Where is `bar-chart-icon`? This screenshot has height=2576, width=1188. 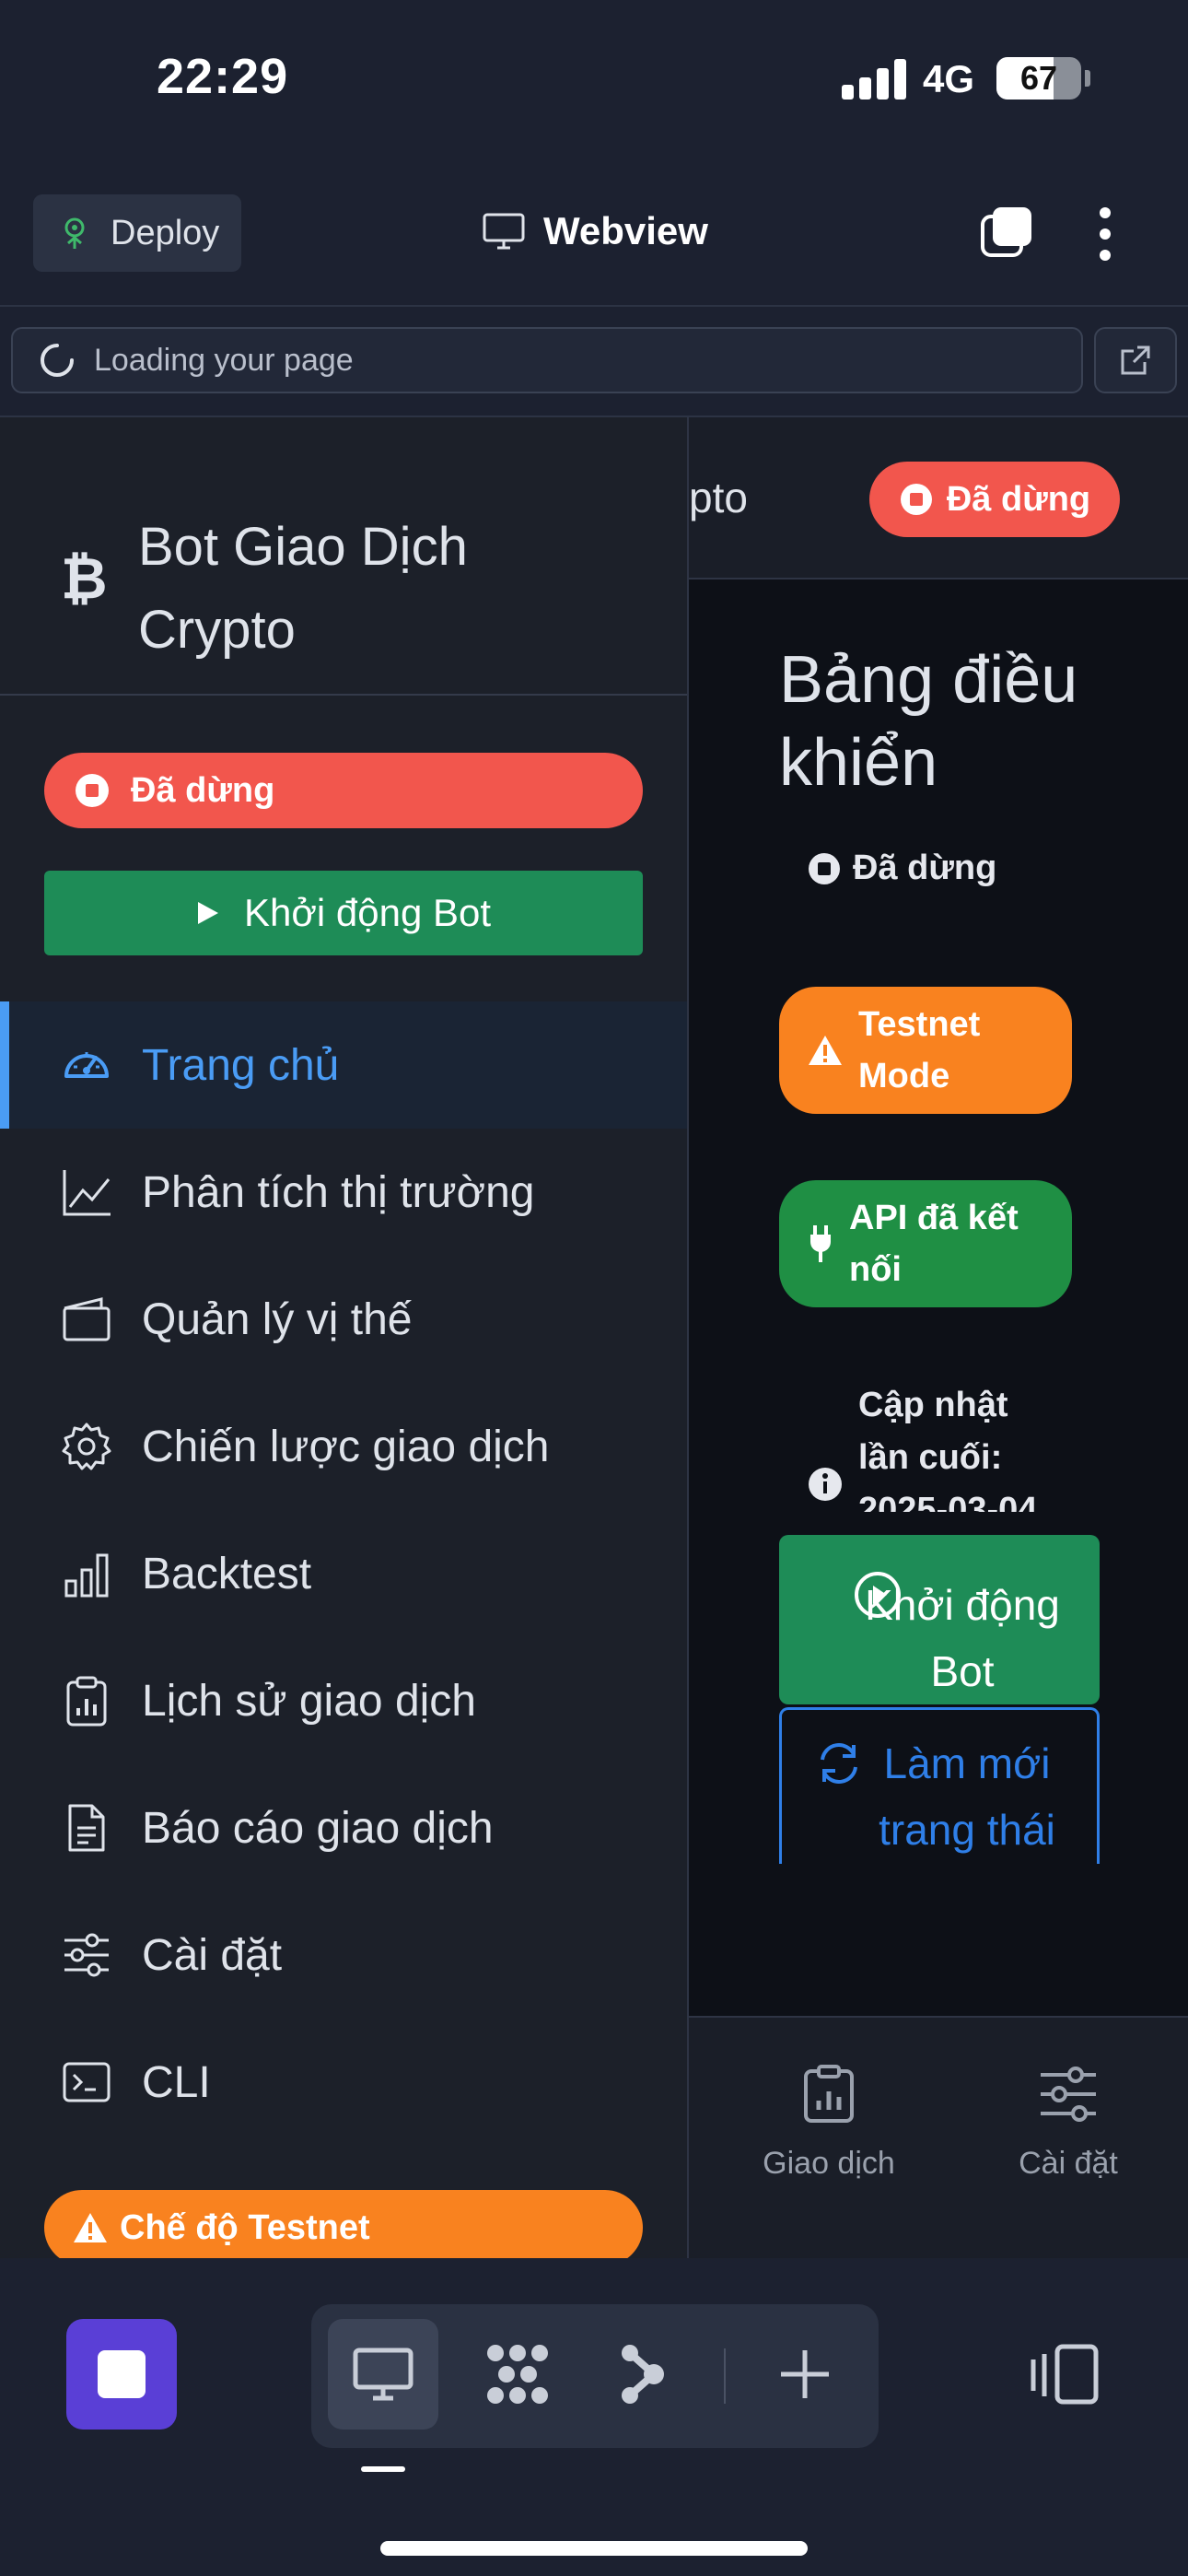
bar-chart-icon is located at coordinates (86, 1575).